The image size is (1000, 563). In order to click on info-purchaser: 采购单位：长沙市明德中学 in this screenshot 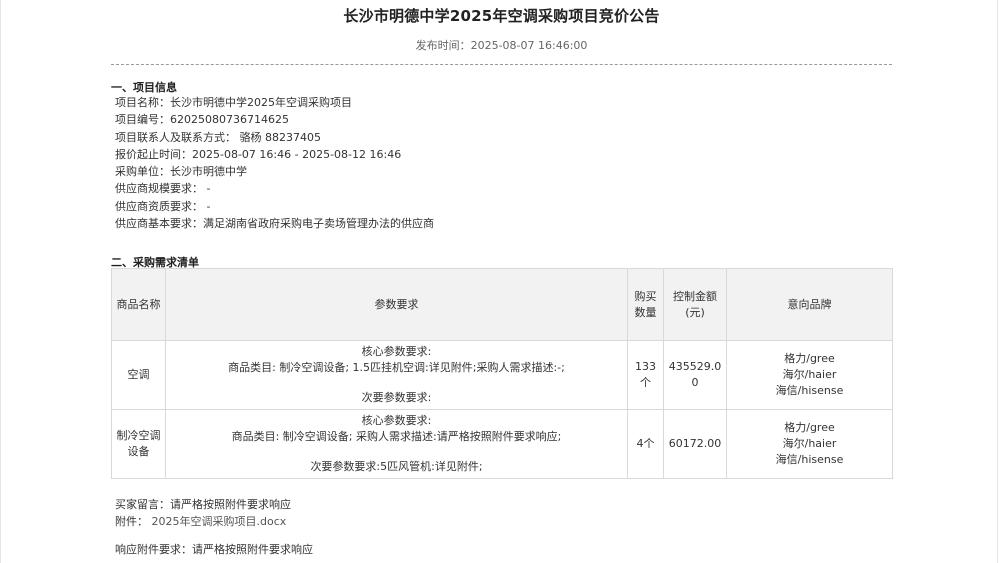, I will do `click(181, 172)`.